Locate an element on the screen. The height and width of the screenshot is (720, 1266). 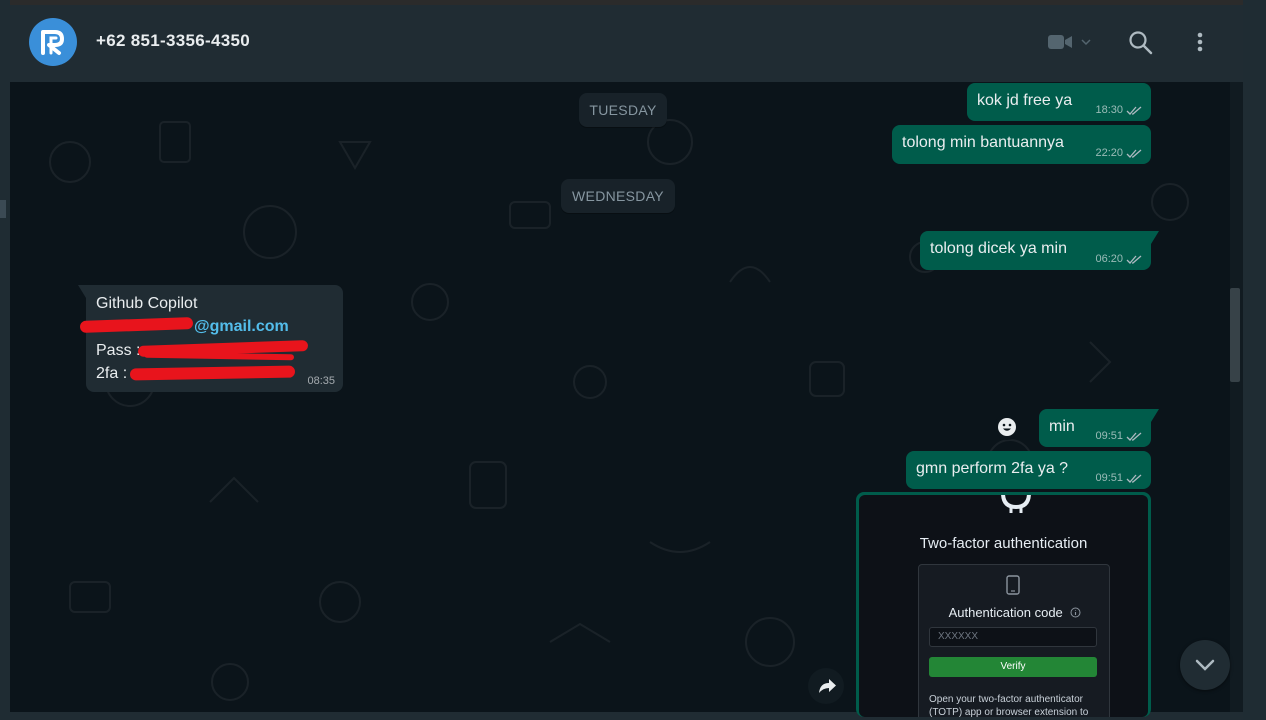
message-meta: 22:20 is located at coordinates (1119, 153).